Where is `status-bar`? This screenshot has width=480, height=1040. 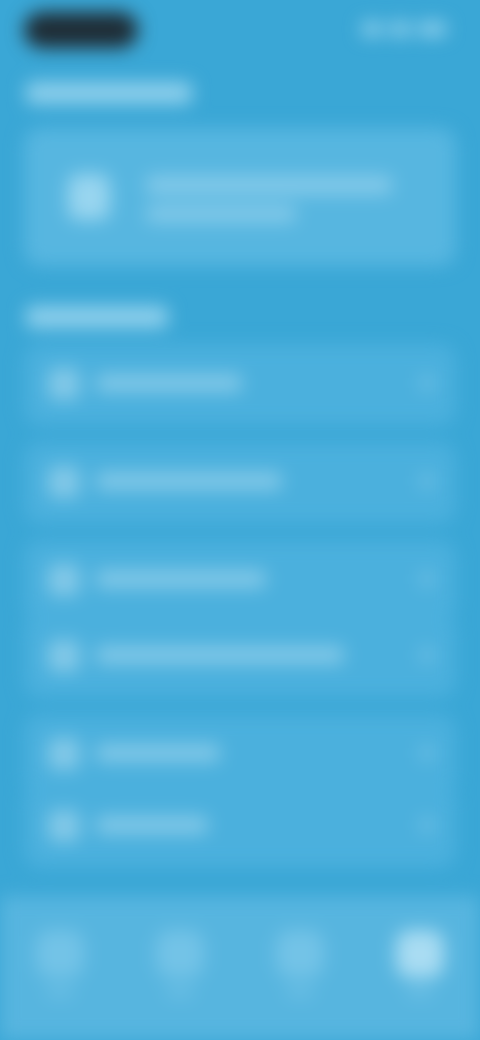
status-bar is located at coordinates (240, 32).